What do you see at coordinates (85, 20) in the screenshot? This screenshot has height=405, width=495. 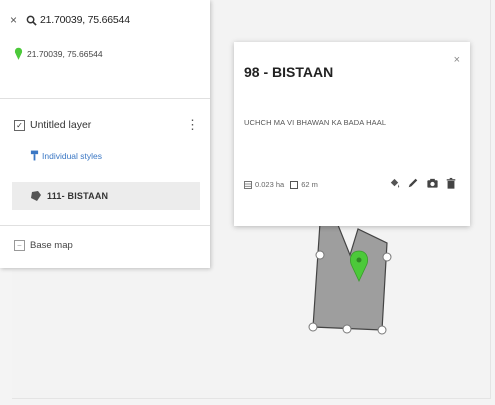 I see `search-query: 21.70039, 75.66544` at bounding box center [85, 20].